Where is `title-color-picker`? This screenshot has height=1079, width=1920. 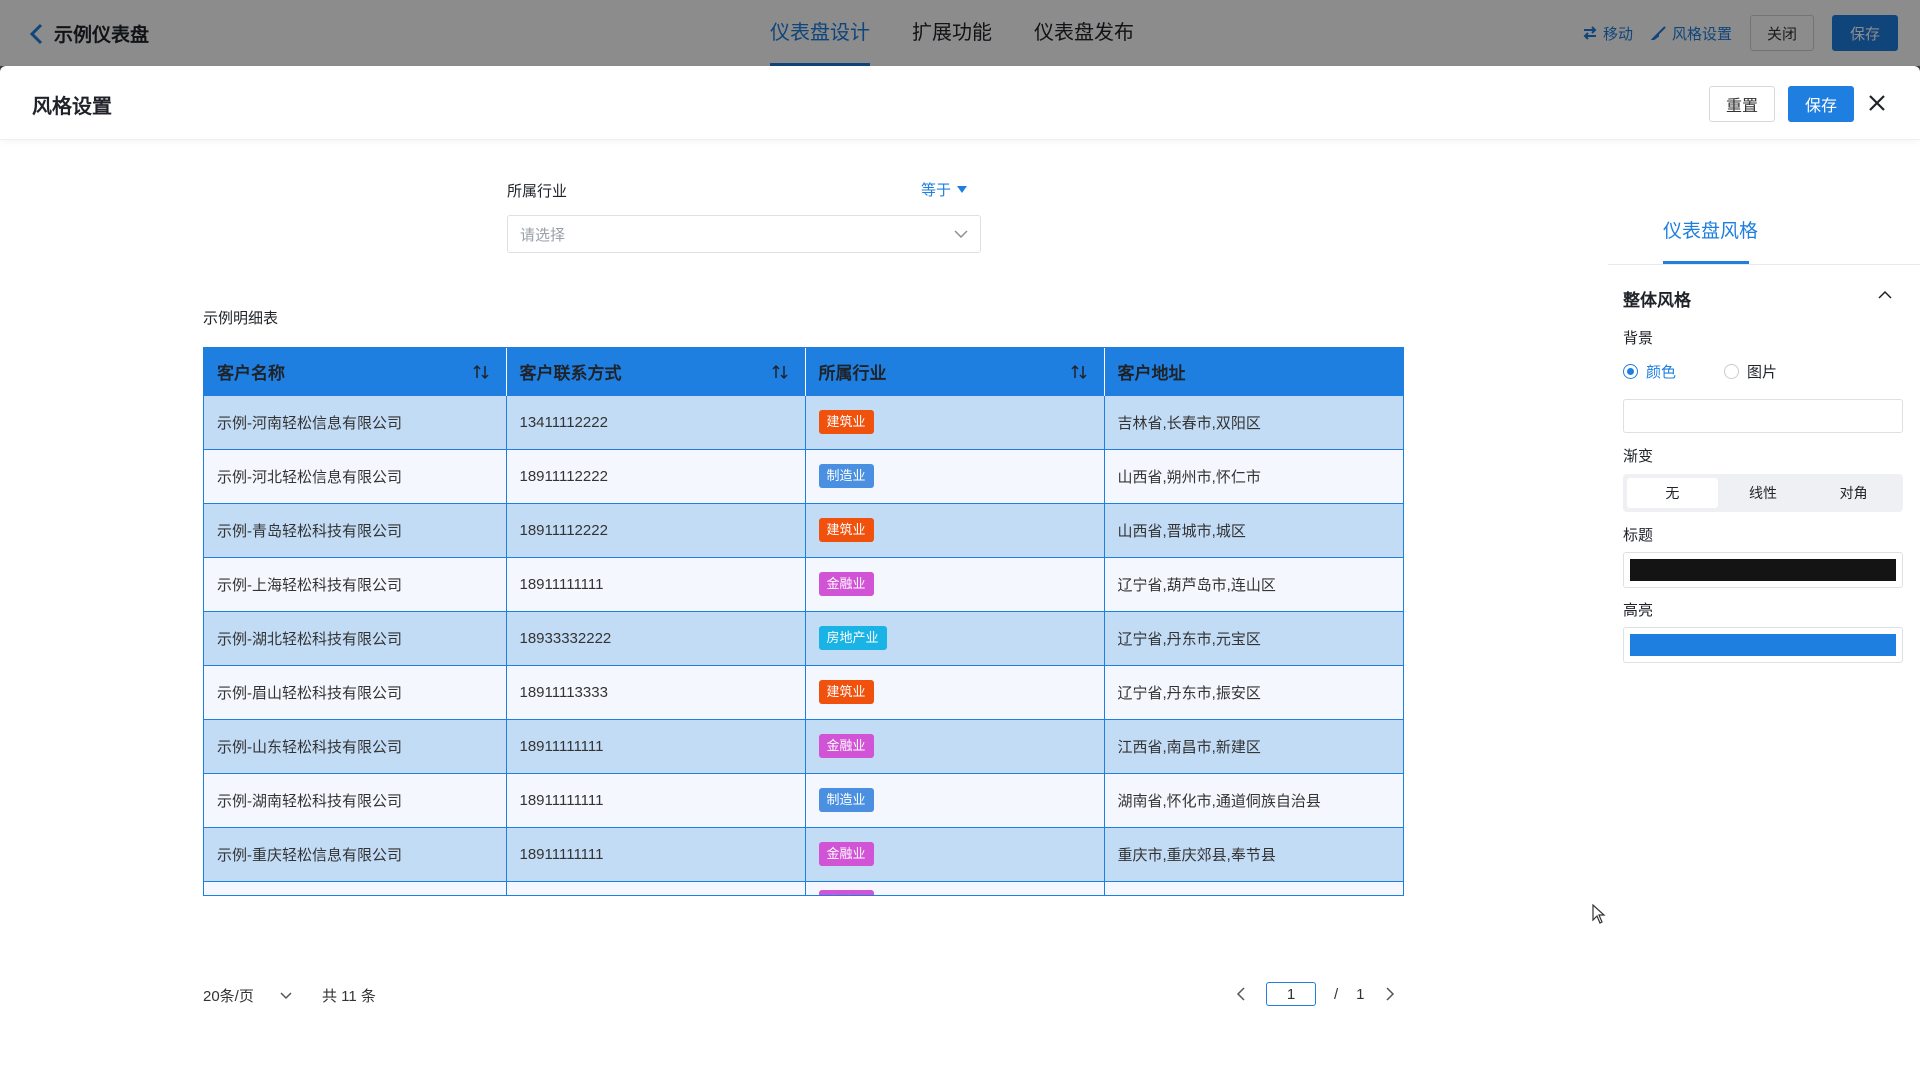
title-color-picker is located at coordinates (1763, 570).